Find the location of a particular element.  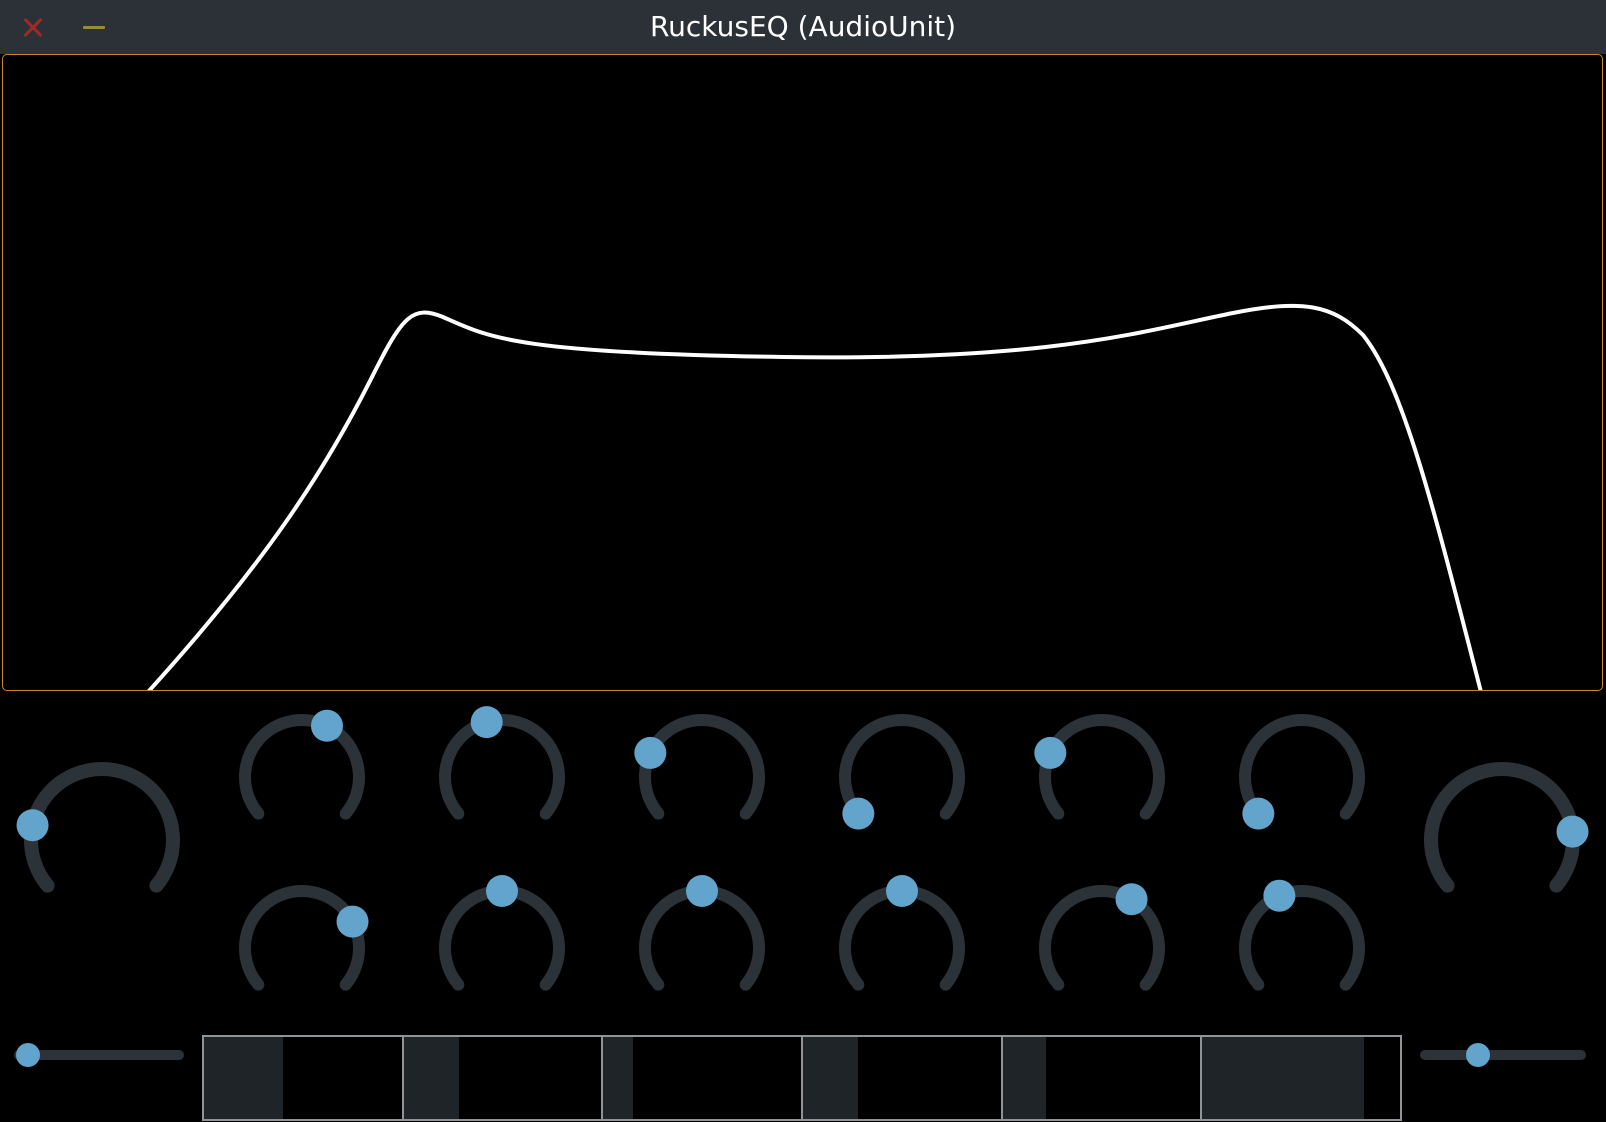

left-slider is located at coordinates (99, 1054).